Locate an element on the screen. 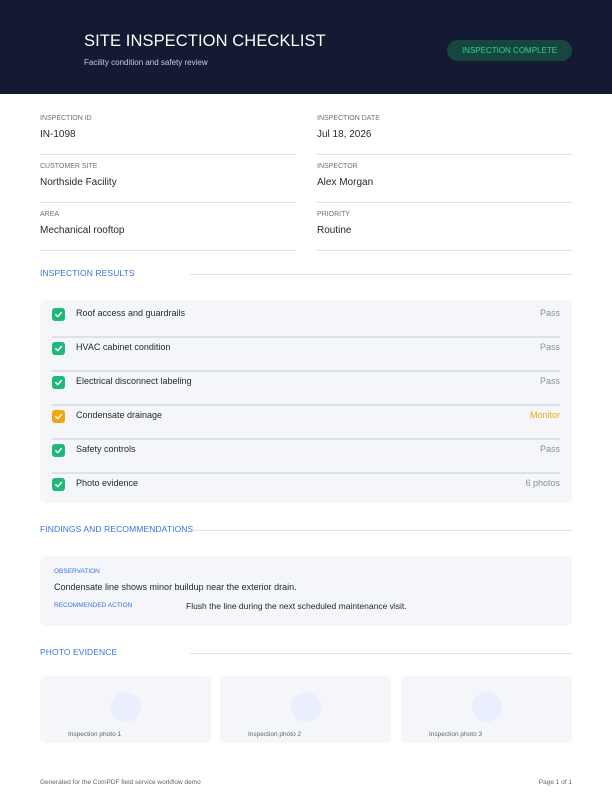 This screenshot has width=612, height=792. result-name: Roof access and guardrails is located at coordinates (131, 313).